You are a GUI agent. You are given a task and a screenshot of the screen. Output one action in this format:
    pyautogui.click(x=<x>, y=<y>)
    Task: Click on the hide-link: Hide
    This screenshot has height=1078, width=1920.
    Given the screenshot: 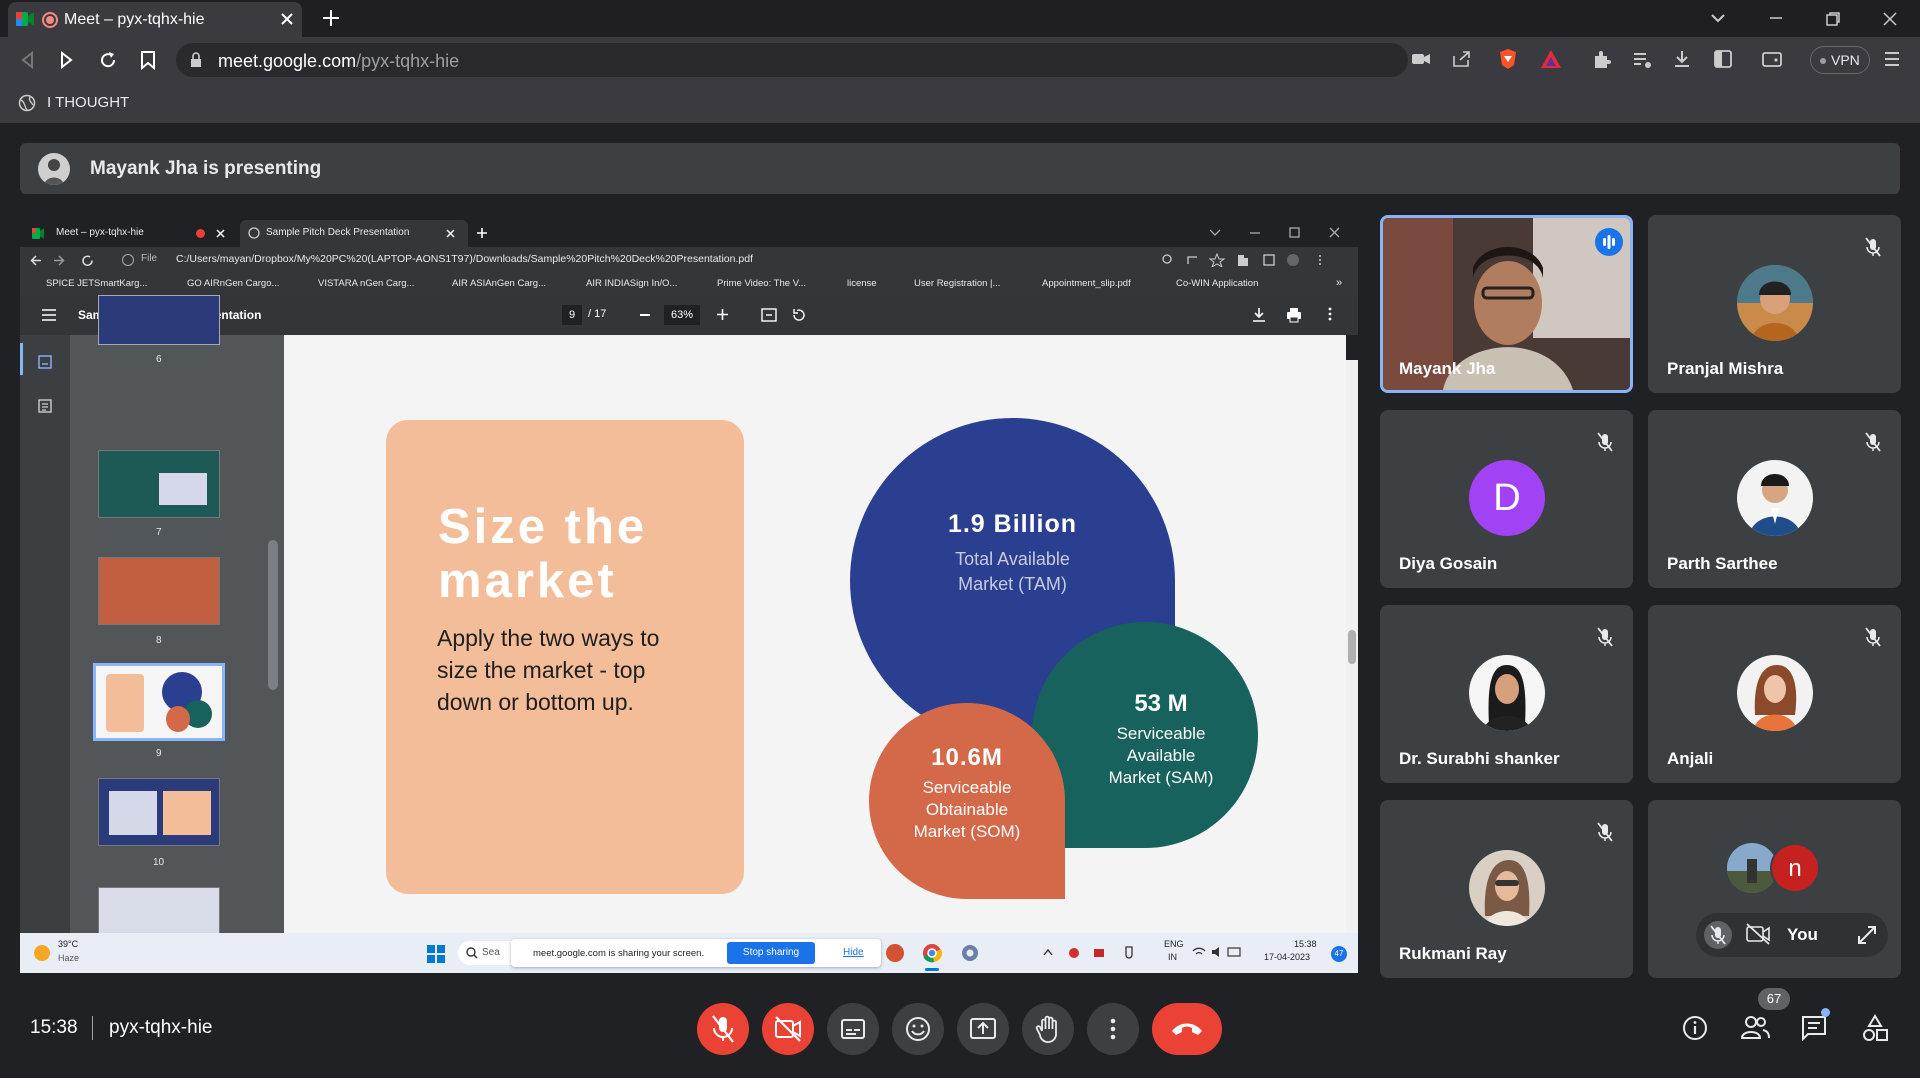 What is the action you would take?
    pyautogui.click(x=853, y=952)
    